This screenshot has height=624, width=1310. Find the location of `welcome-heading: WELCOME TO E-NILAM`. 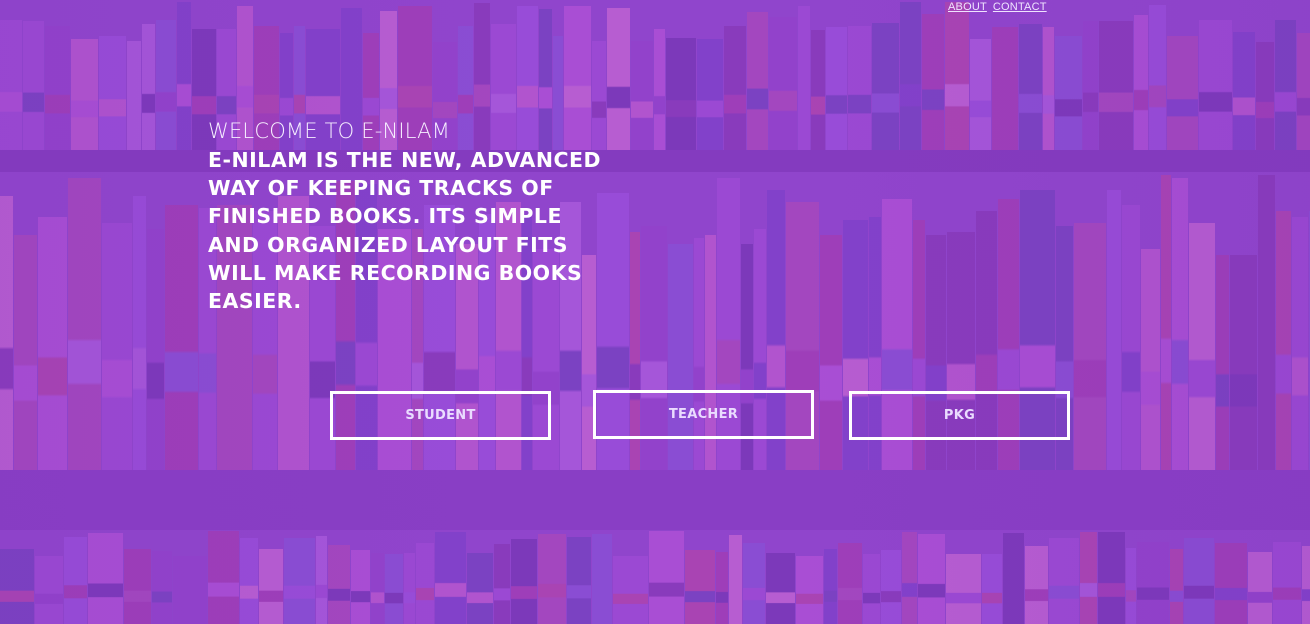

welcome-heading: WELCOME TO E-NILAM is located at coordinates (329, 131).